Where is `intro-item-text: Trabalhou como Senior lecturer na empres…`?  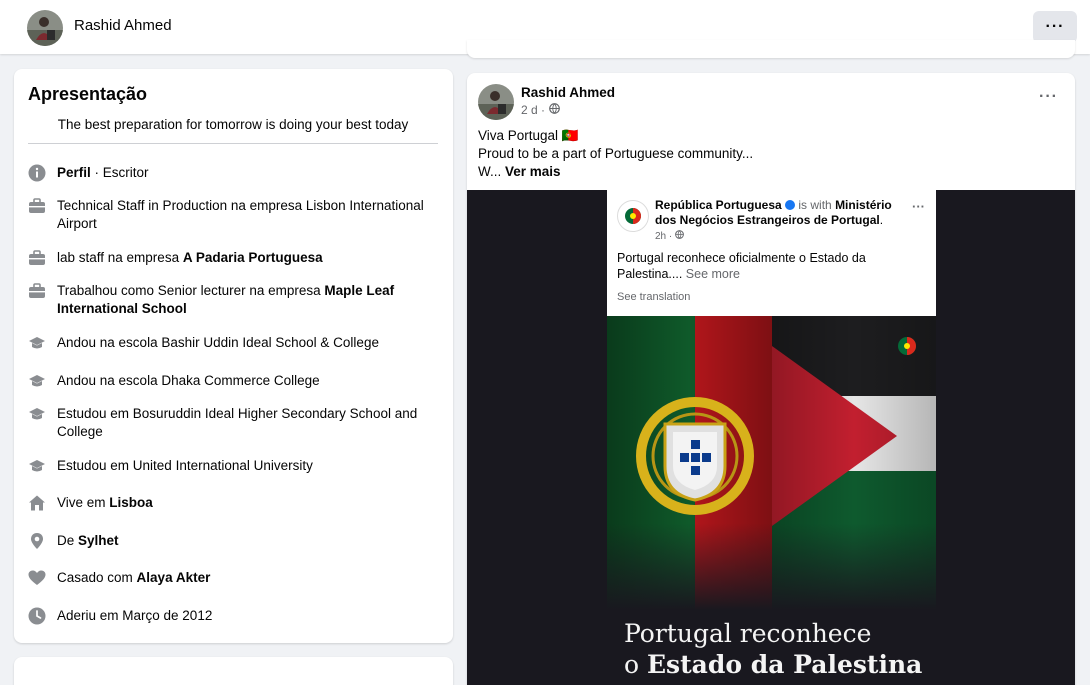 intro-item-text: Trabalhou como Senior lecturer na empres… is located at coordinates (226, 299).